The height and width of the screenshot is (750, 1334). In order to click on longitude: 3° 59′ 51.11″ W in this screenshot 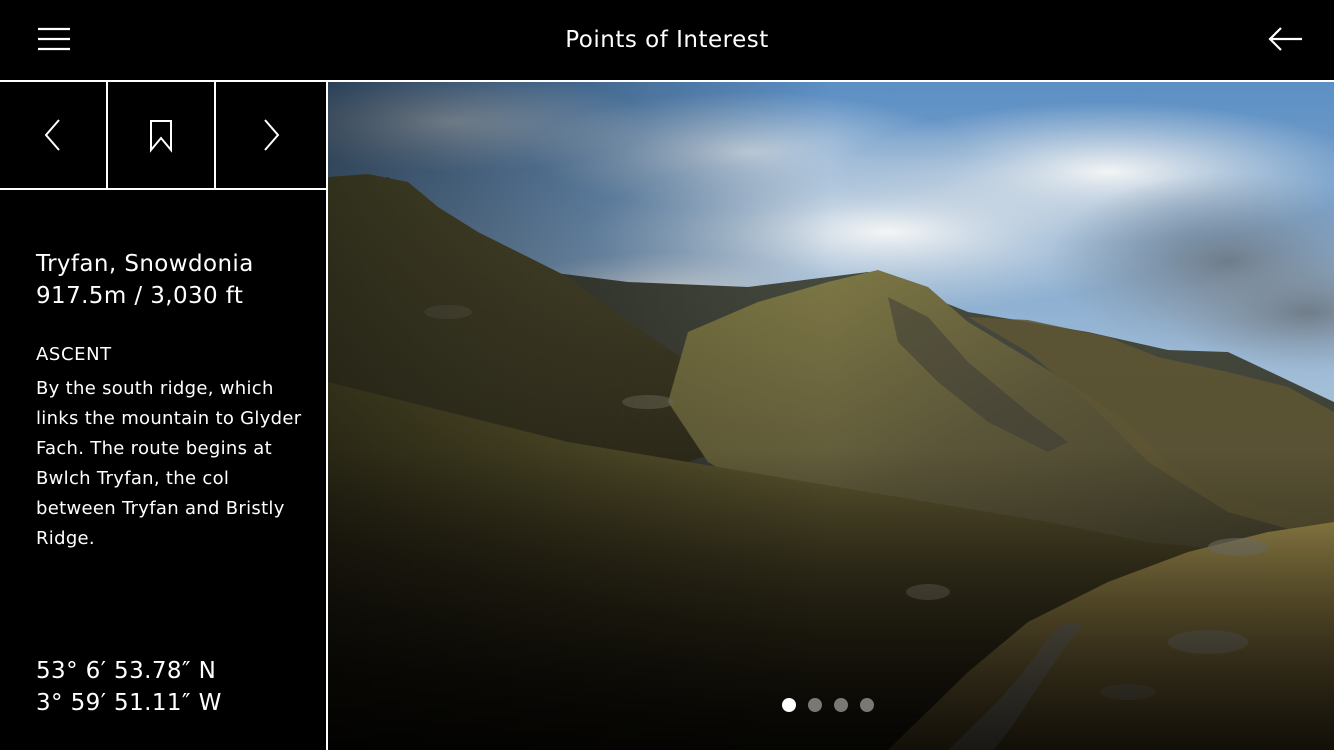, I will do `click(129, 703)`.